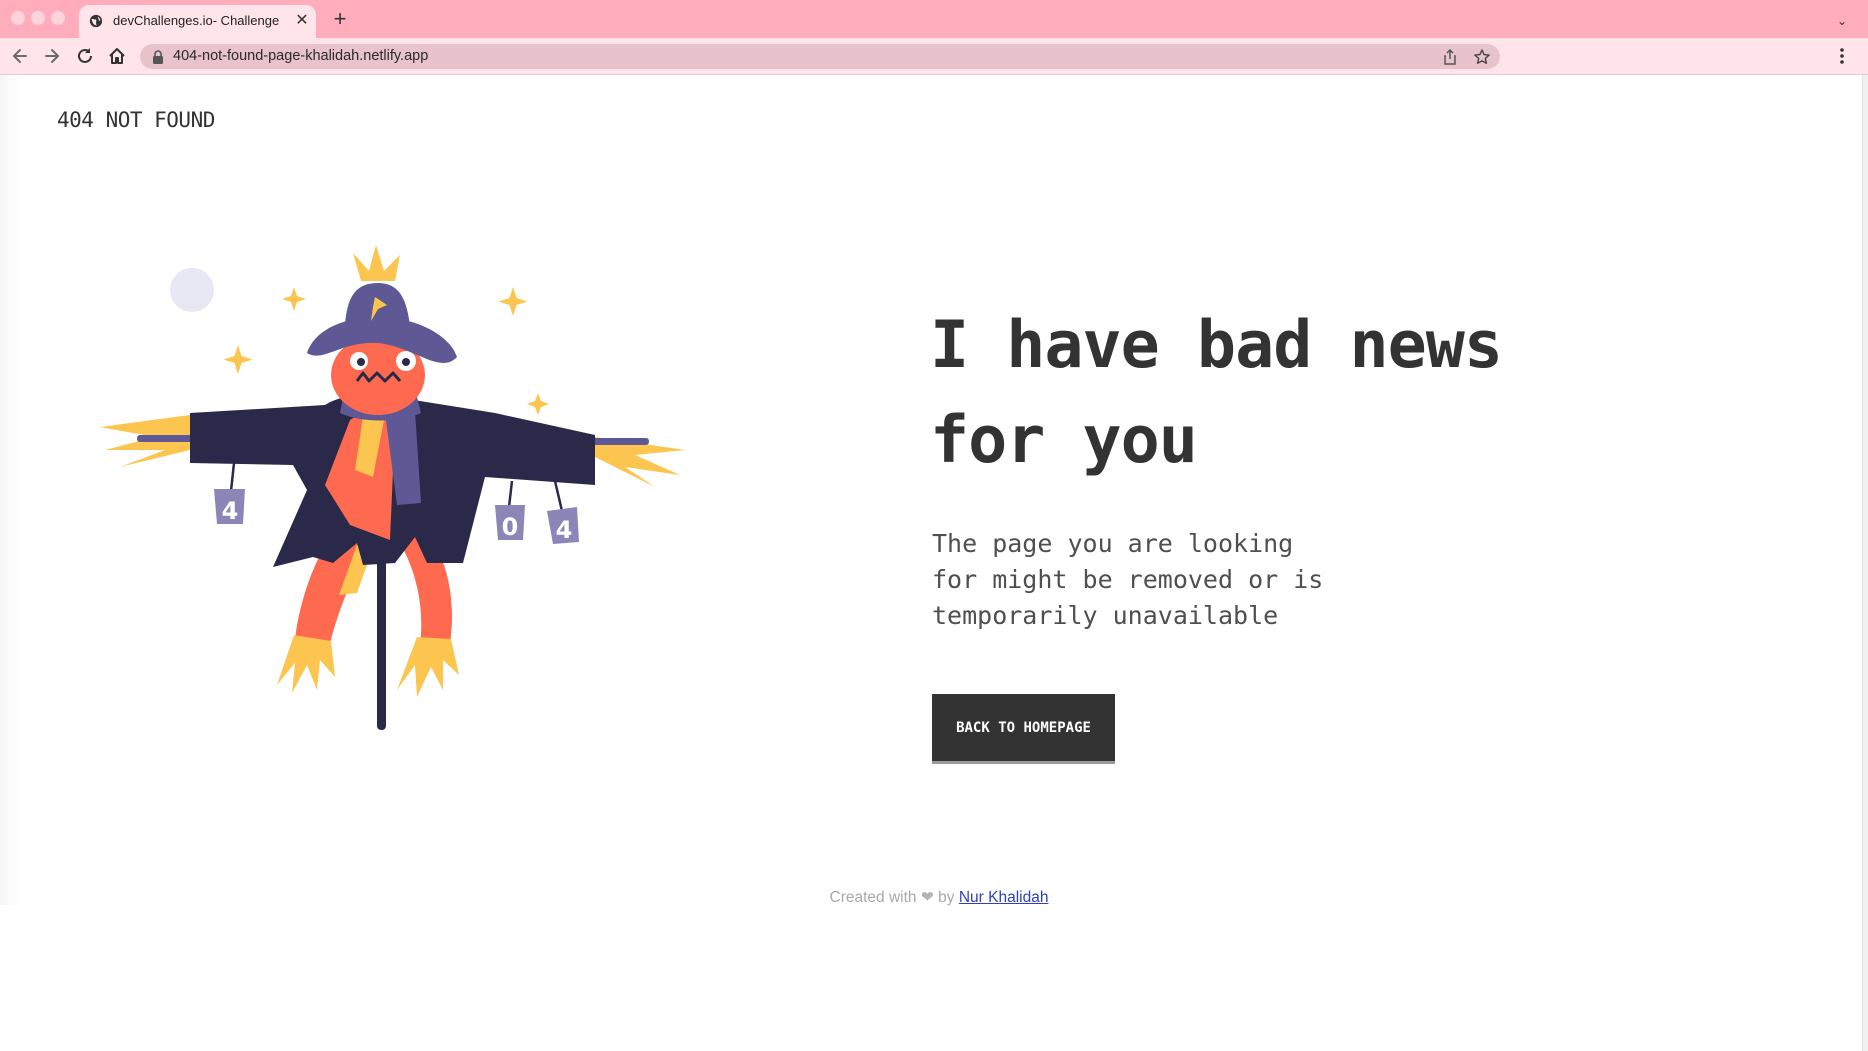 The height and width of the screenshot is (1051, 1868). I want to click on bookmark-star-icon, so click(1482, 57).